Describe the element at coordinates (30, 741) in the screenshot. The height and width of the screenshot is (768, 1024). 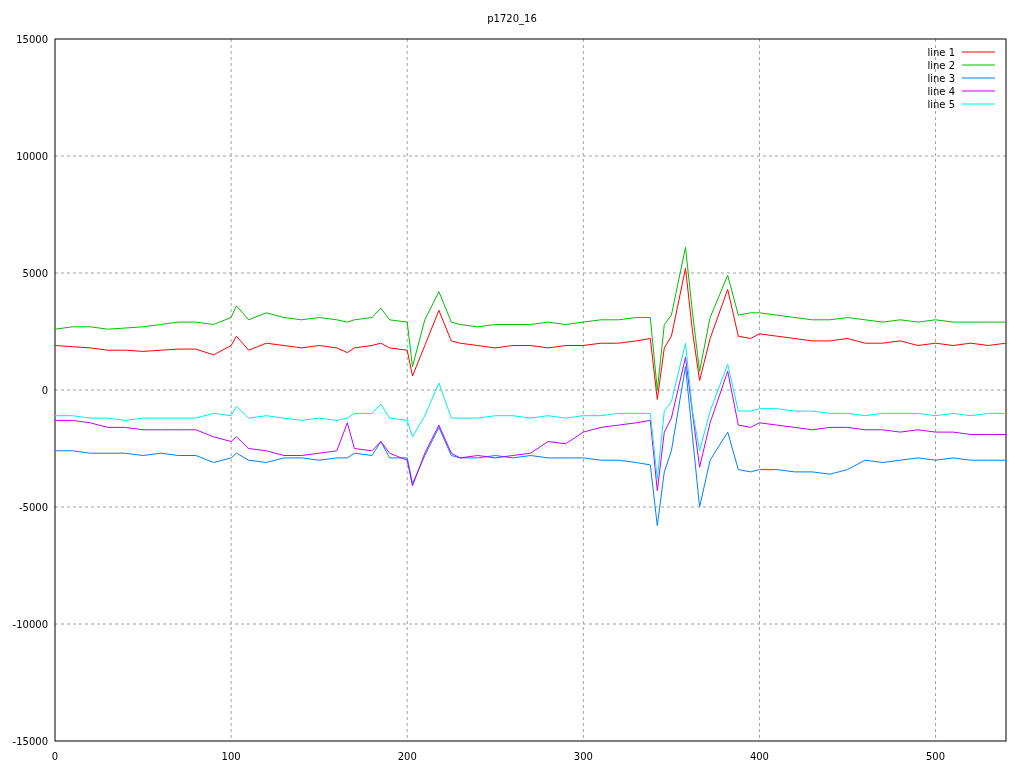
I see `y-axis-tick-label: -15000` at that location.